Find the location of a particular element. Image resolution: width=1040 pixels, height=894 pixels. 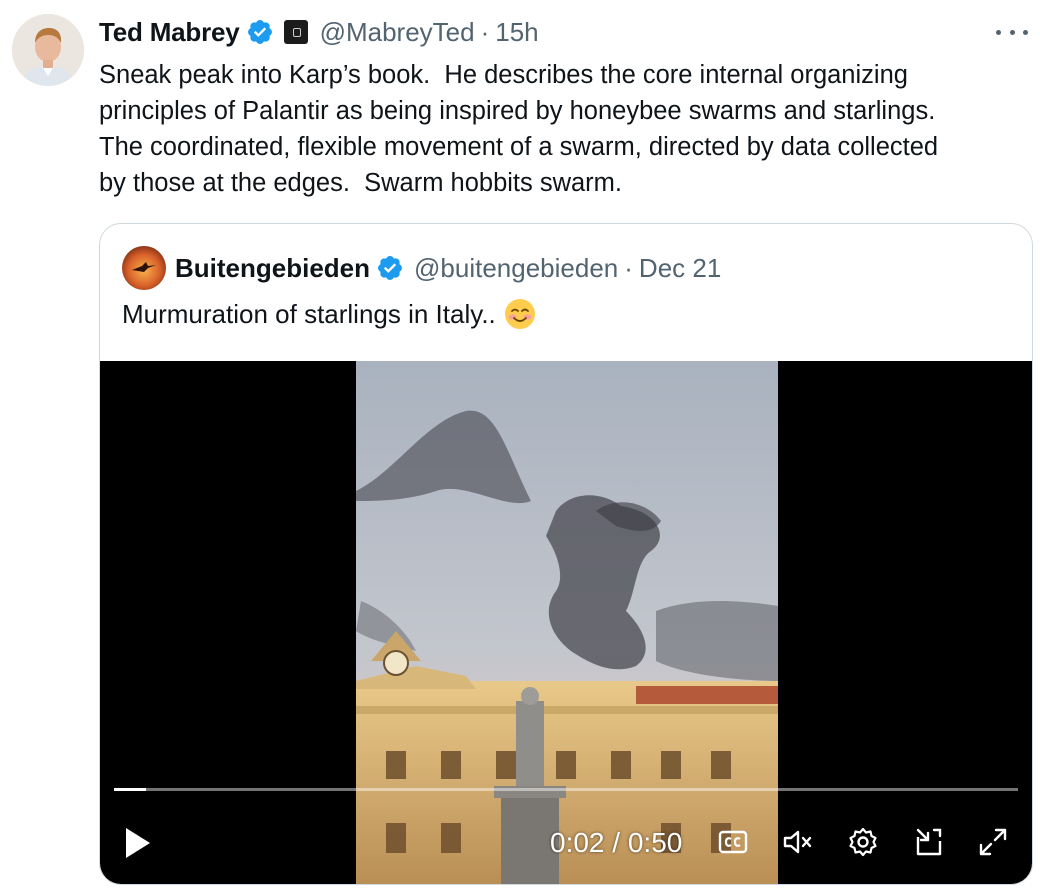

gear-icon is located at coordinates (863, 842).